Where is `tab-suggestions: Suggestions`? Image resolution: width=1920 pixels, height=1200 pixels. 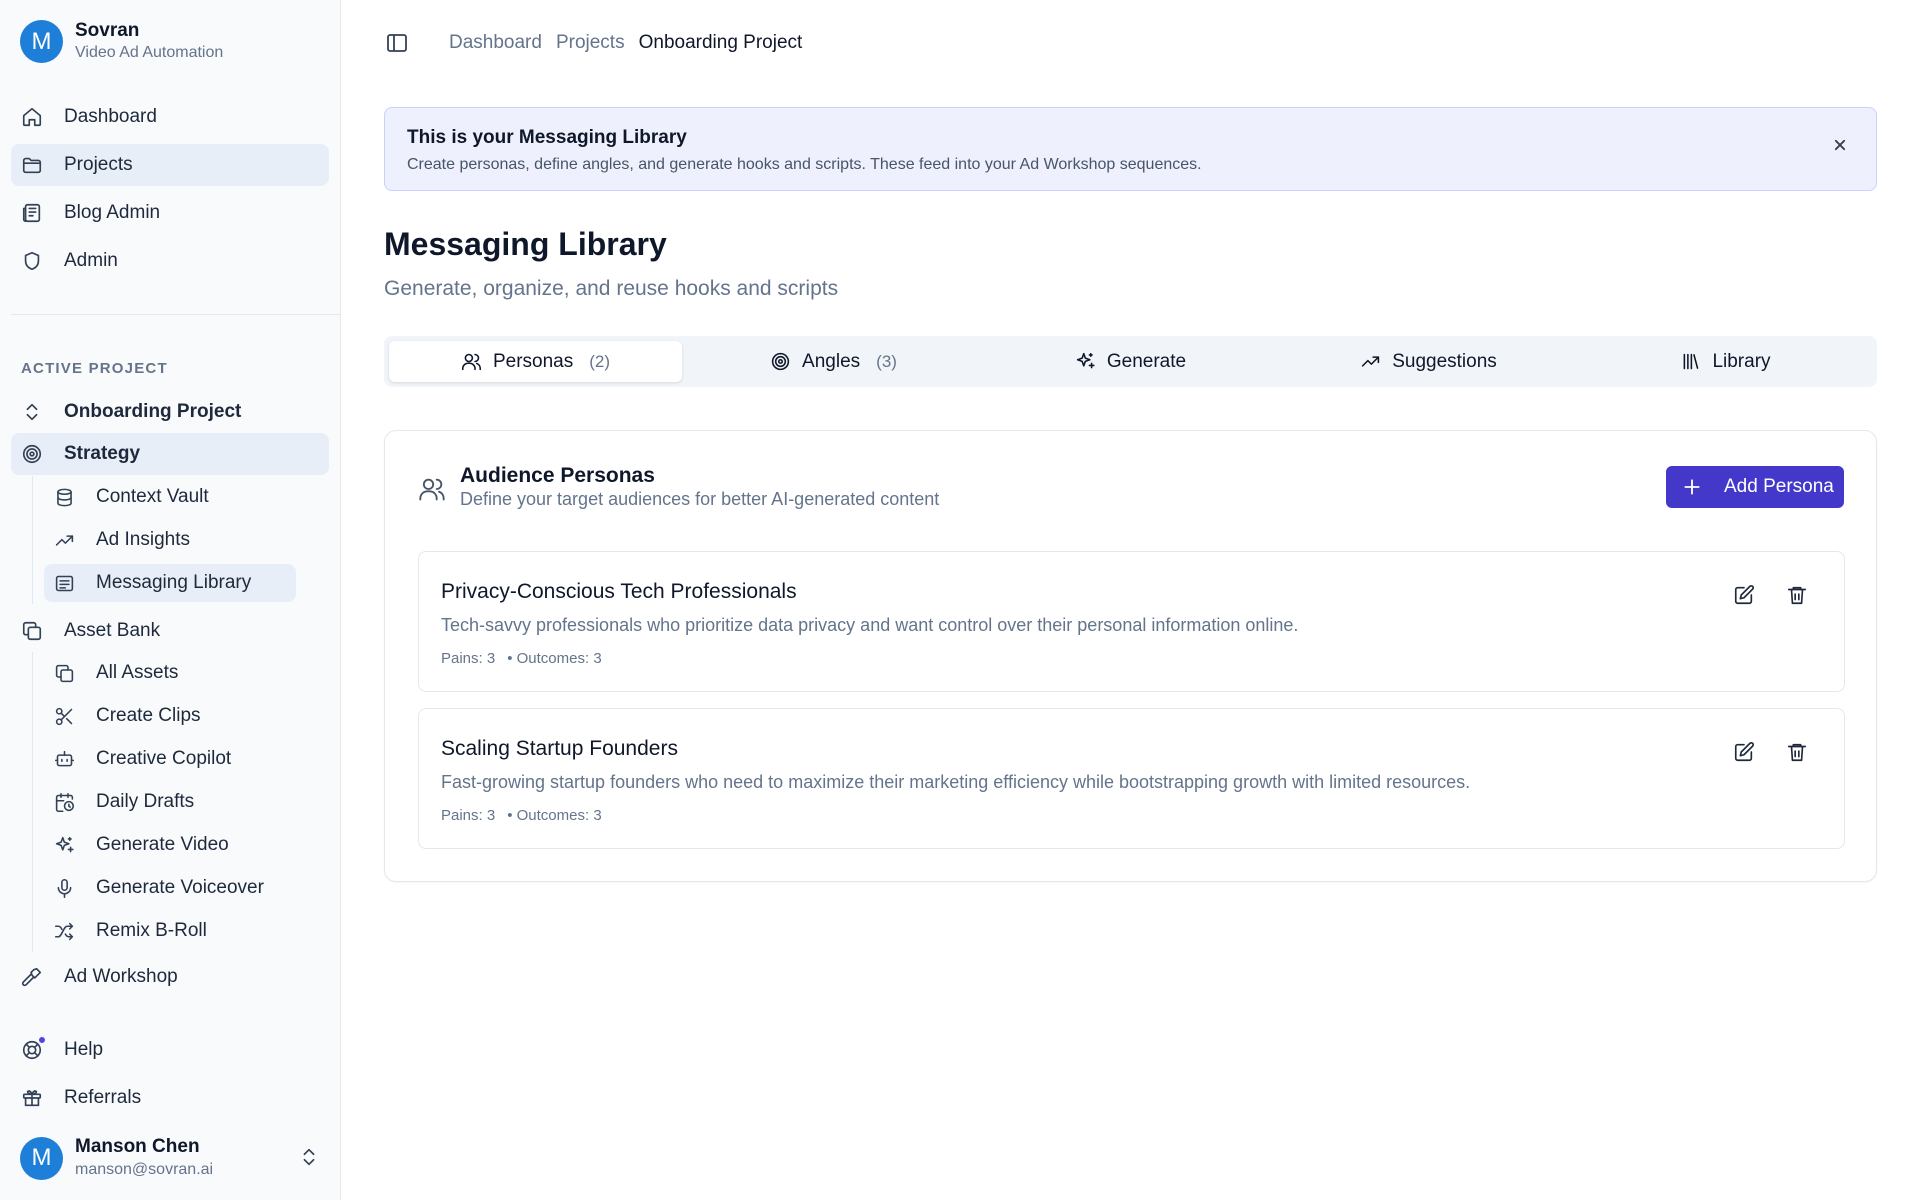 tab-suggestions: Suggestions is located at coordinates (1428, 361).